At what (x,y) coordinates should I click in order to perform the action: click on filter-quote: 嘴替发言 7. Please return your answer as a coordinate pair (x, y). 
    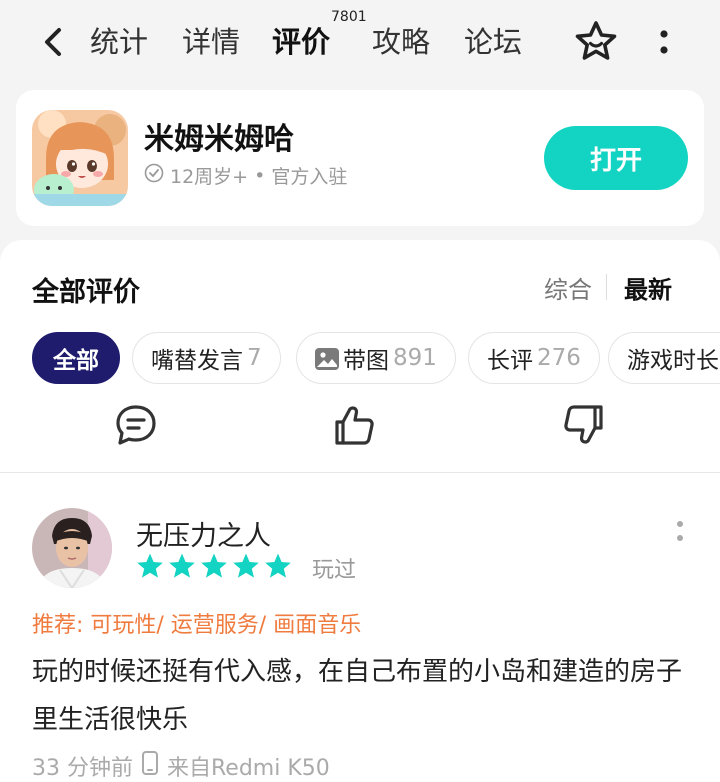
    Looking at the image, I should click on (206, 358).